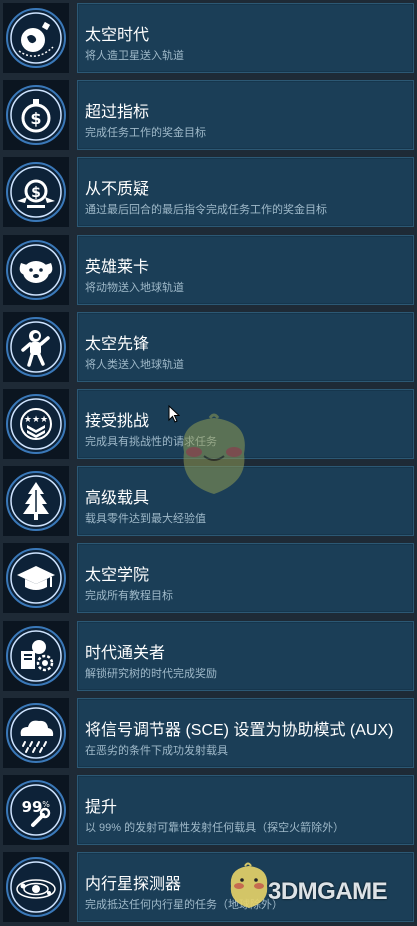 The width and height of the screenshot is (417, 926). Describe the element at coordinates (328, 891) in the screenshot. I see `watermark-text: 3DMGAME` at that location.